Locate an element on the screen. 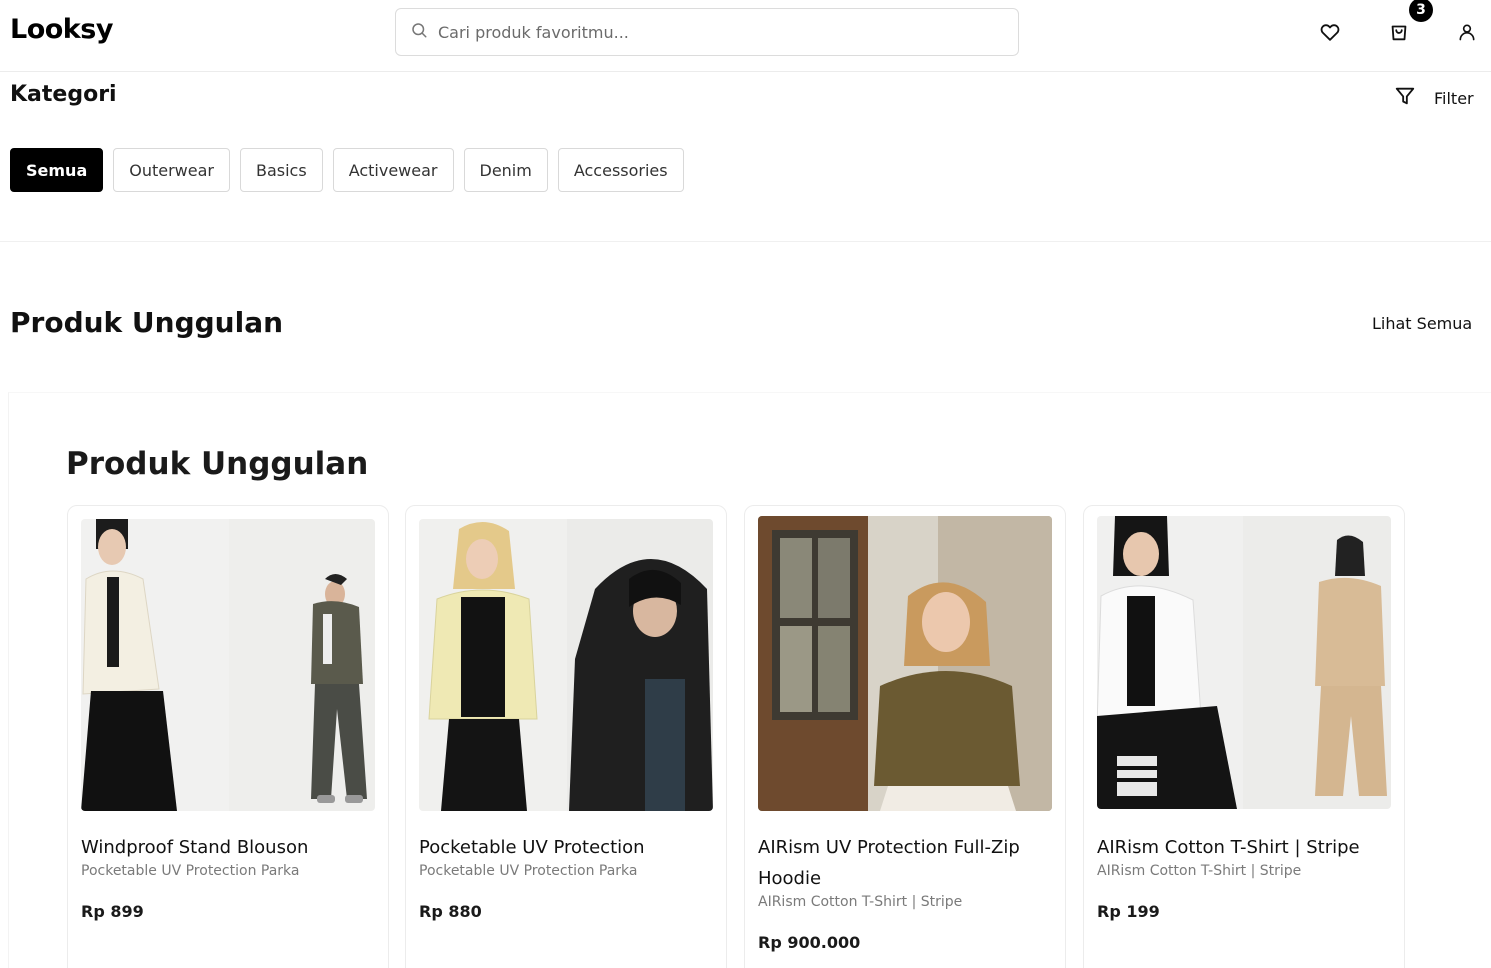  filter-button: Filter is located at coordinates (1434, 98).